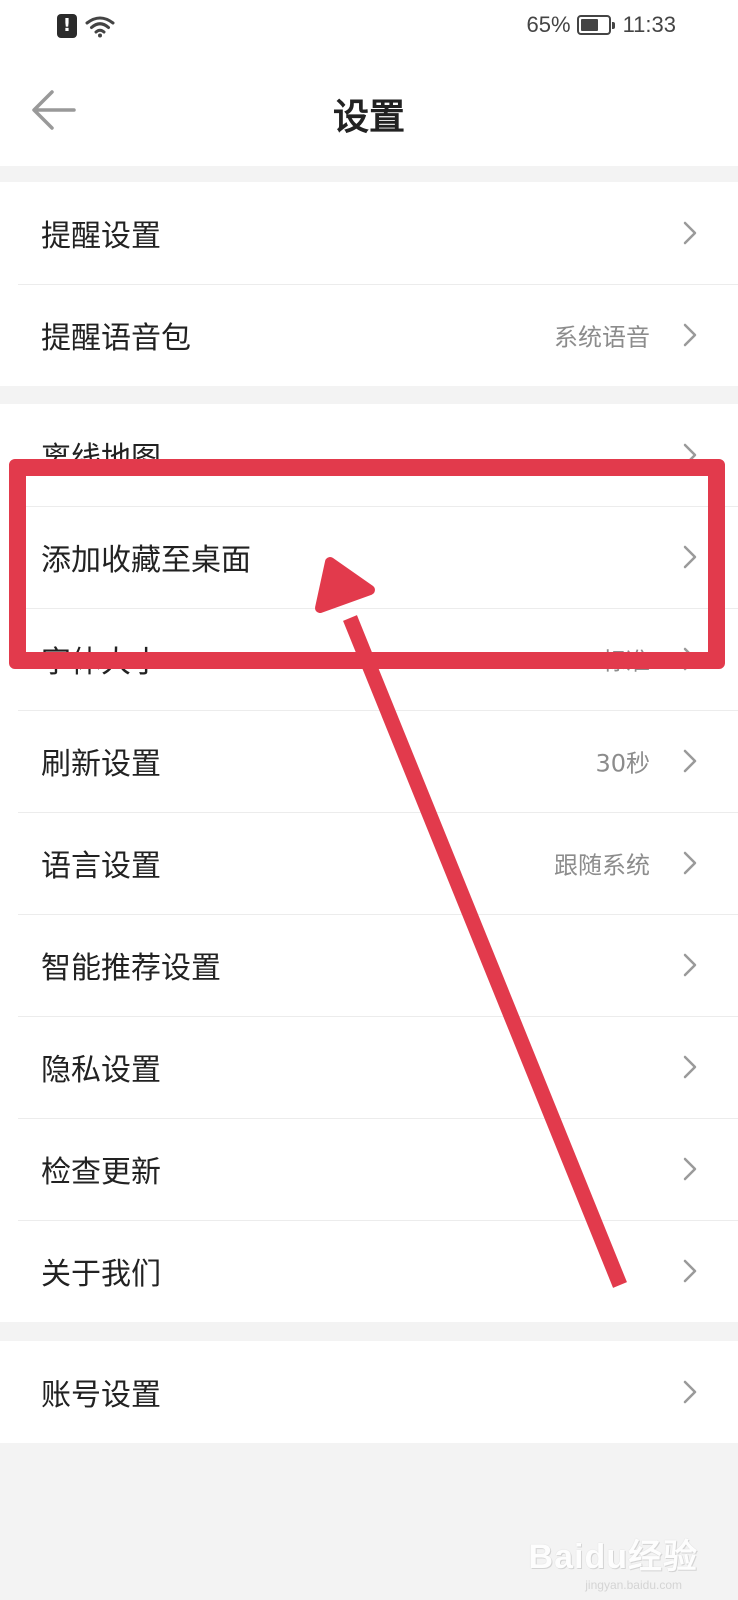 This screenshot has width=738, height=1600. What do you see at coordinates (602, 337) in the screenshot?
I see `row-value: 系统语音` at bounding box center [602, 337].